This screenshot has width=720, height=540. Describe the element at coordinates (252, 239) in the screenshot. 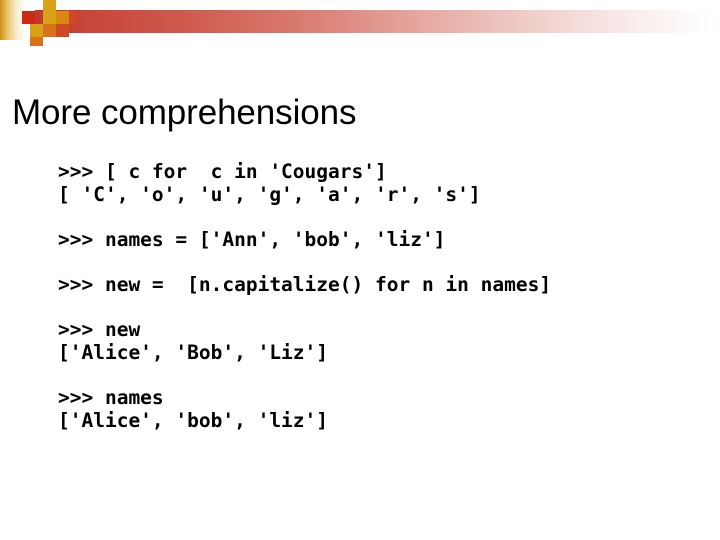

I see `code-line: >>> names = ['Ann', 'bob', 'liz']` at that location.